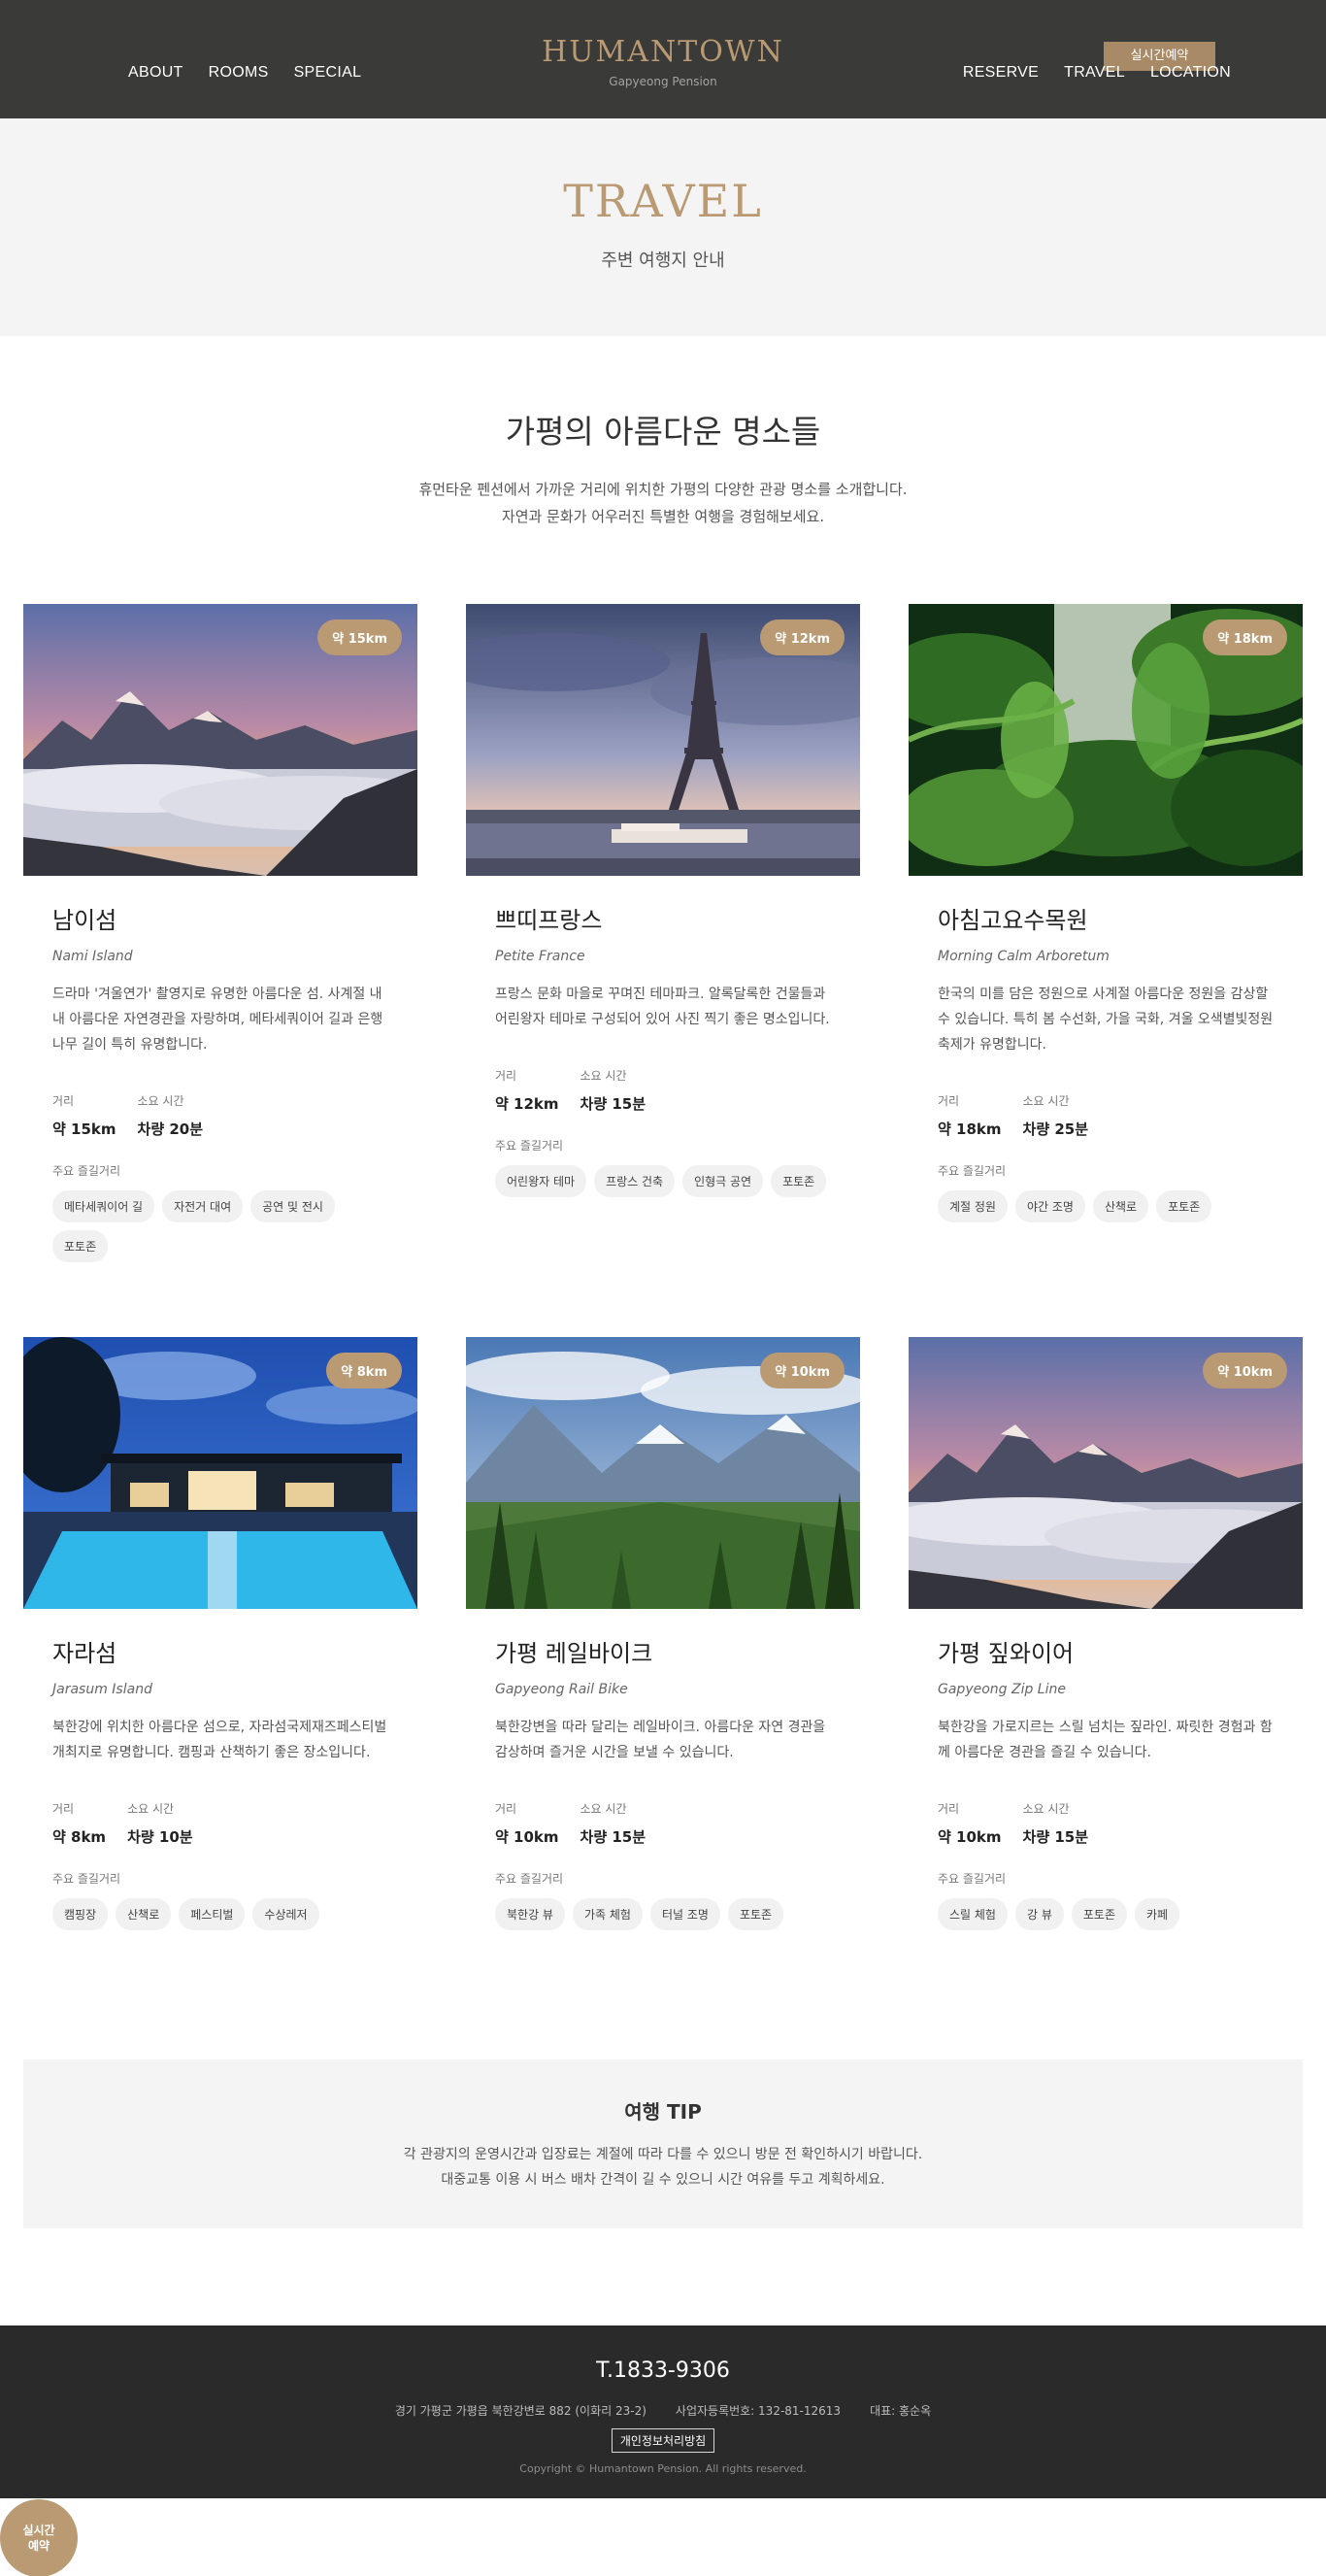 This screenshot has width=1326, height=2576. What do you see at coordinates (973, 1206) in the screenshot?
I see `tag: 계절 정원` at bounding box center [973, 1206].